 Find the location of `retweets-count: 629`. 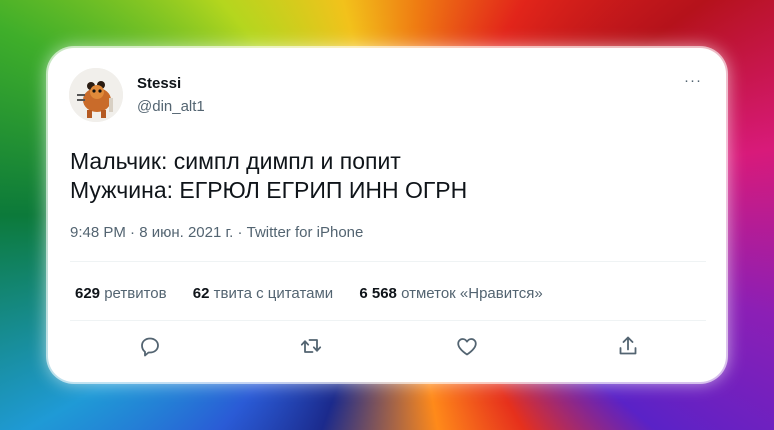

retweets-count: 629 is located at coordinates (88, 293).